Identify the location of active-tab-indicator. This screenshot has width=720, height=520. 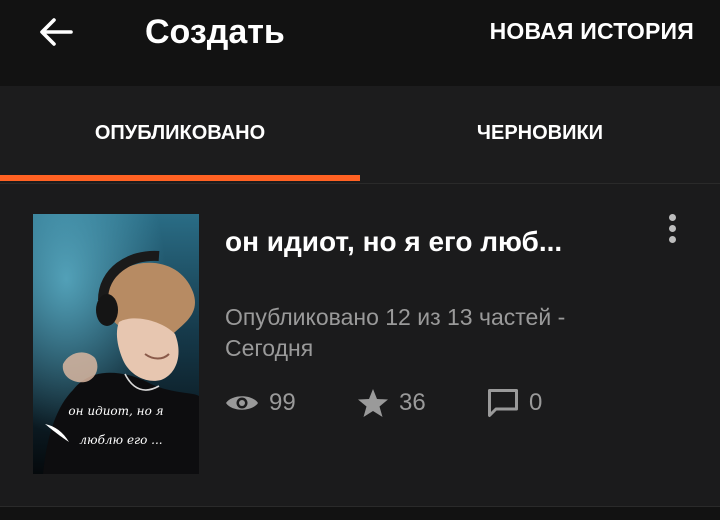
(180, 178).